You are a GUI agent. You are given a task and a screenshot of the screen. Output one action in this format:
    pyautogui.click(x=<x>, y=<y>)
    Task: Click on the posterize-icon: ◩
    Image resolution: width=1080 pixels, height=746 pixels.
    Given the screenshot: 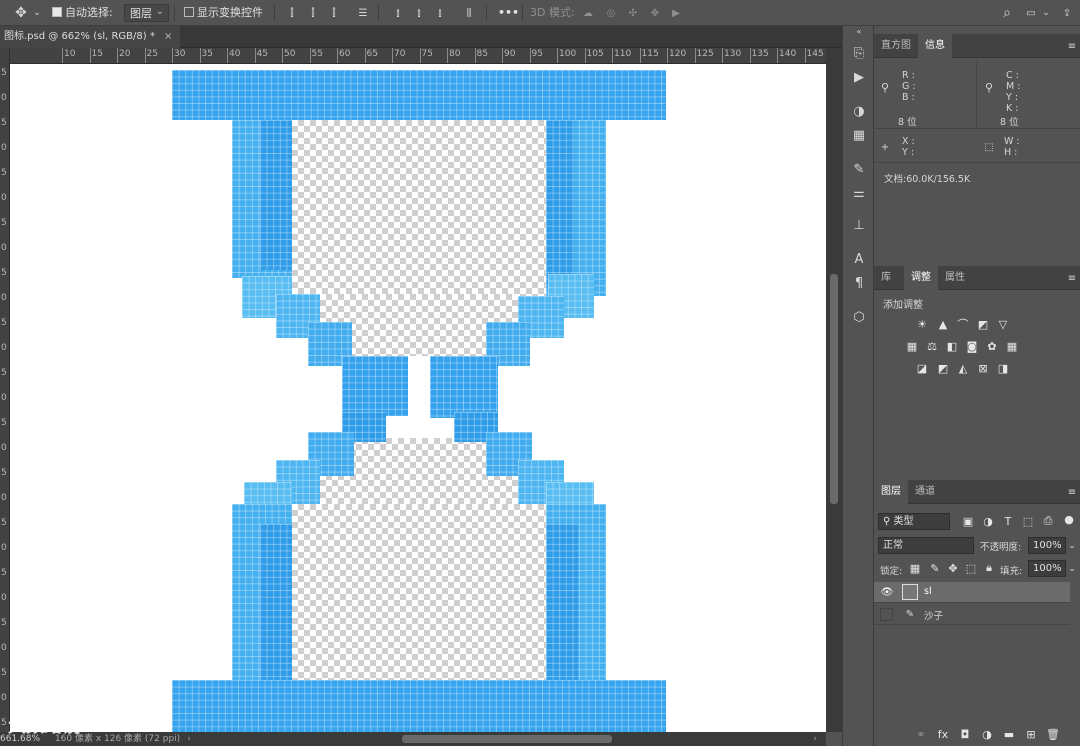 What is the action you would take?
    pyautogui.click(x=943, y=368)
    